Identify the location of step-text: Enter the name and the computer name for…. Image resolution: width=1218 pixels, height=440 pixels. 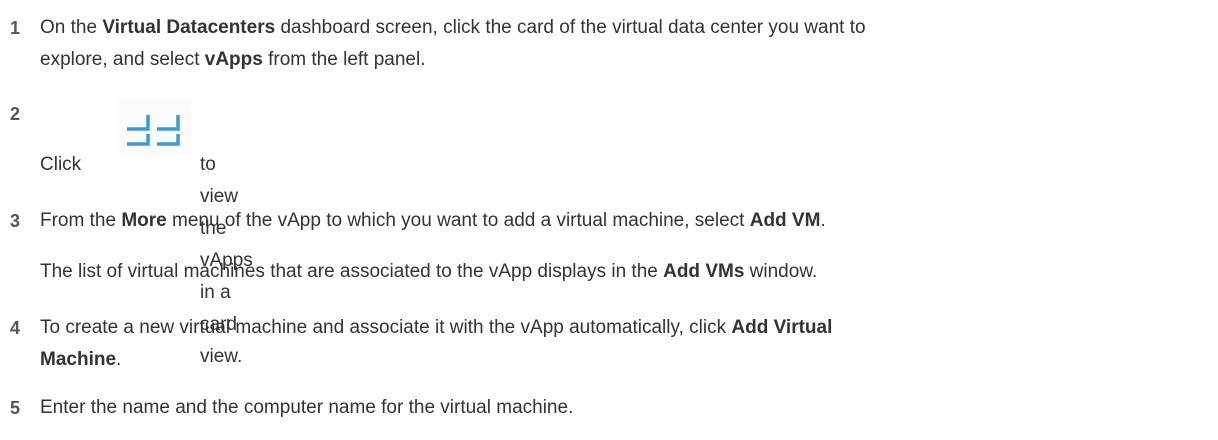
(307, 407).